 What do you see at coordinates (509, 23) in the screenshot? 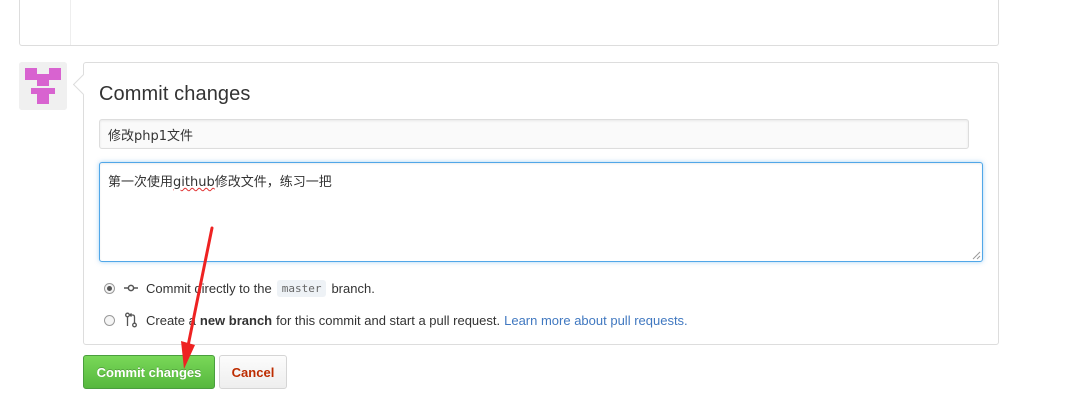
I see `file-editor-box` at bounding box center [509, 23].